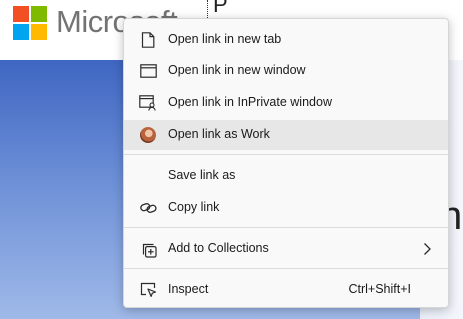  I want to click on menu-item-open-new-tab: Open link in new tab, so click(286, 40).